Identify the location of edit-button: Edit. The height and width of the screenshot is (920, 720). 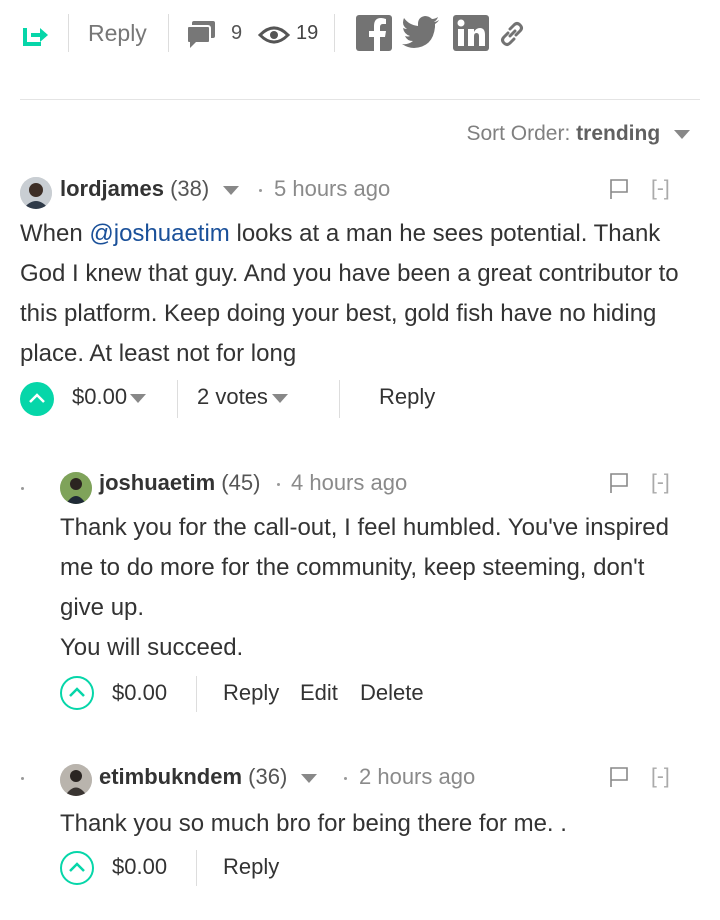
(319, 693).